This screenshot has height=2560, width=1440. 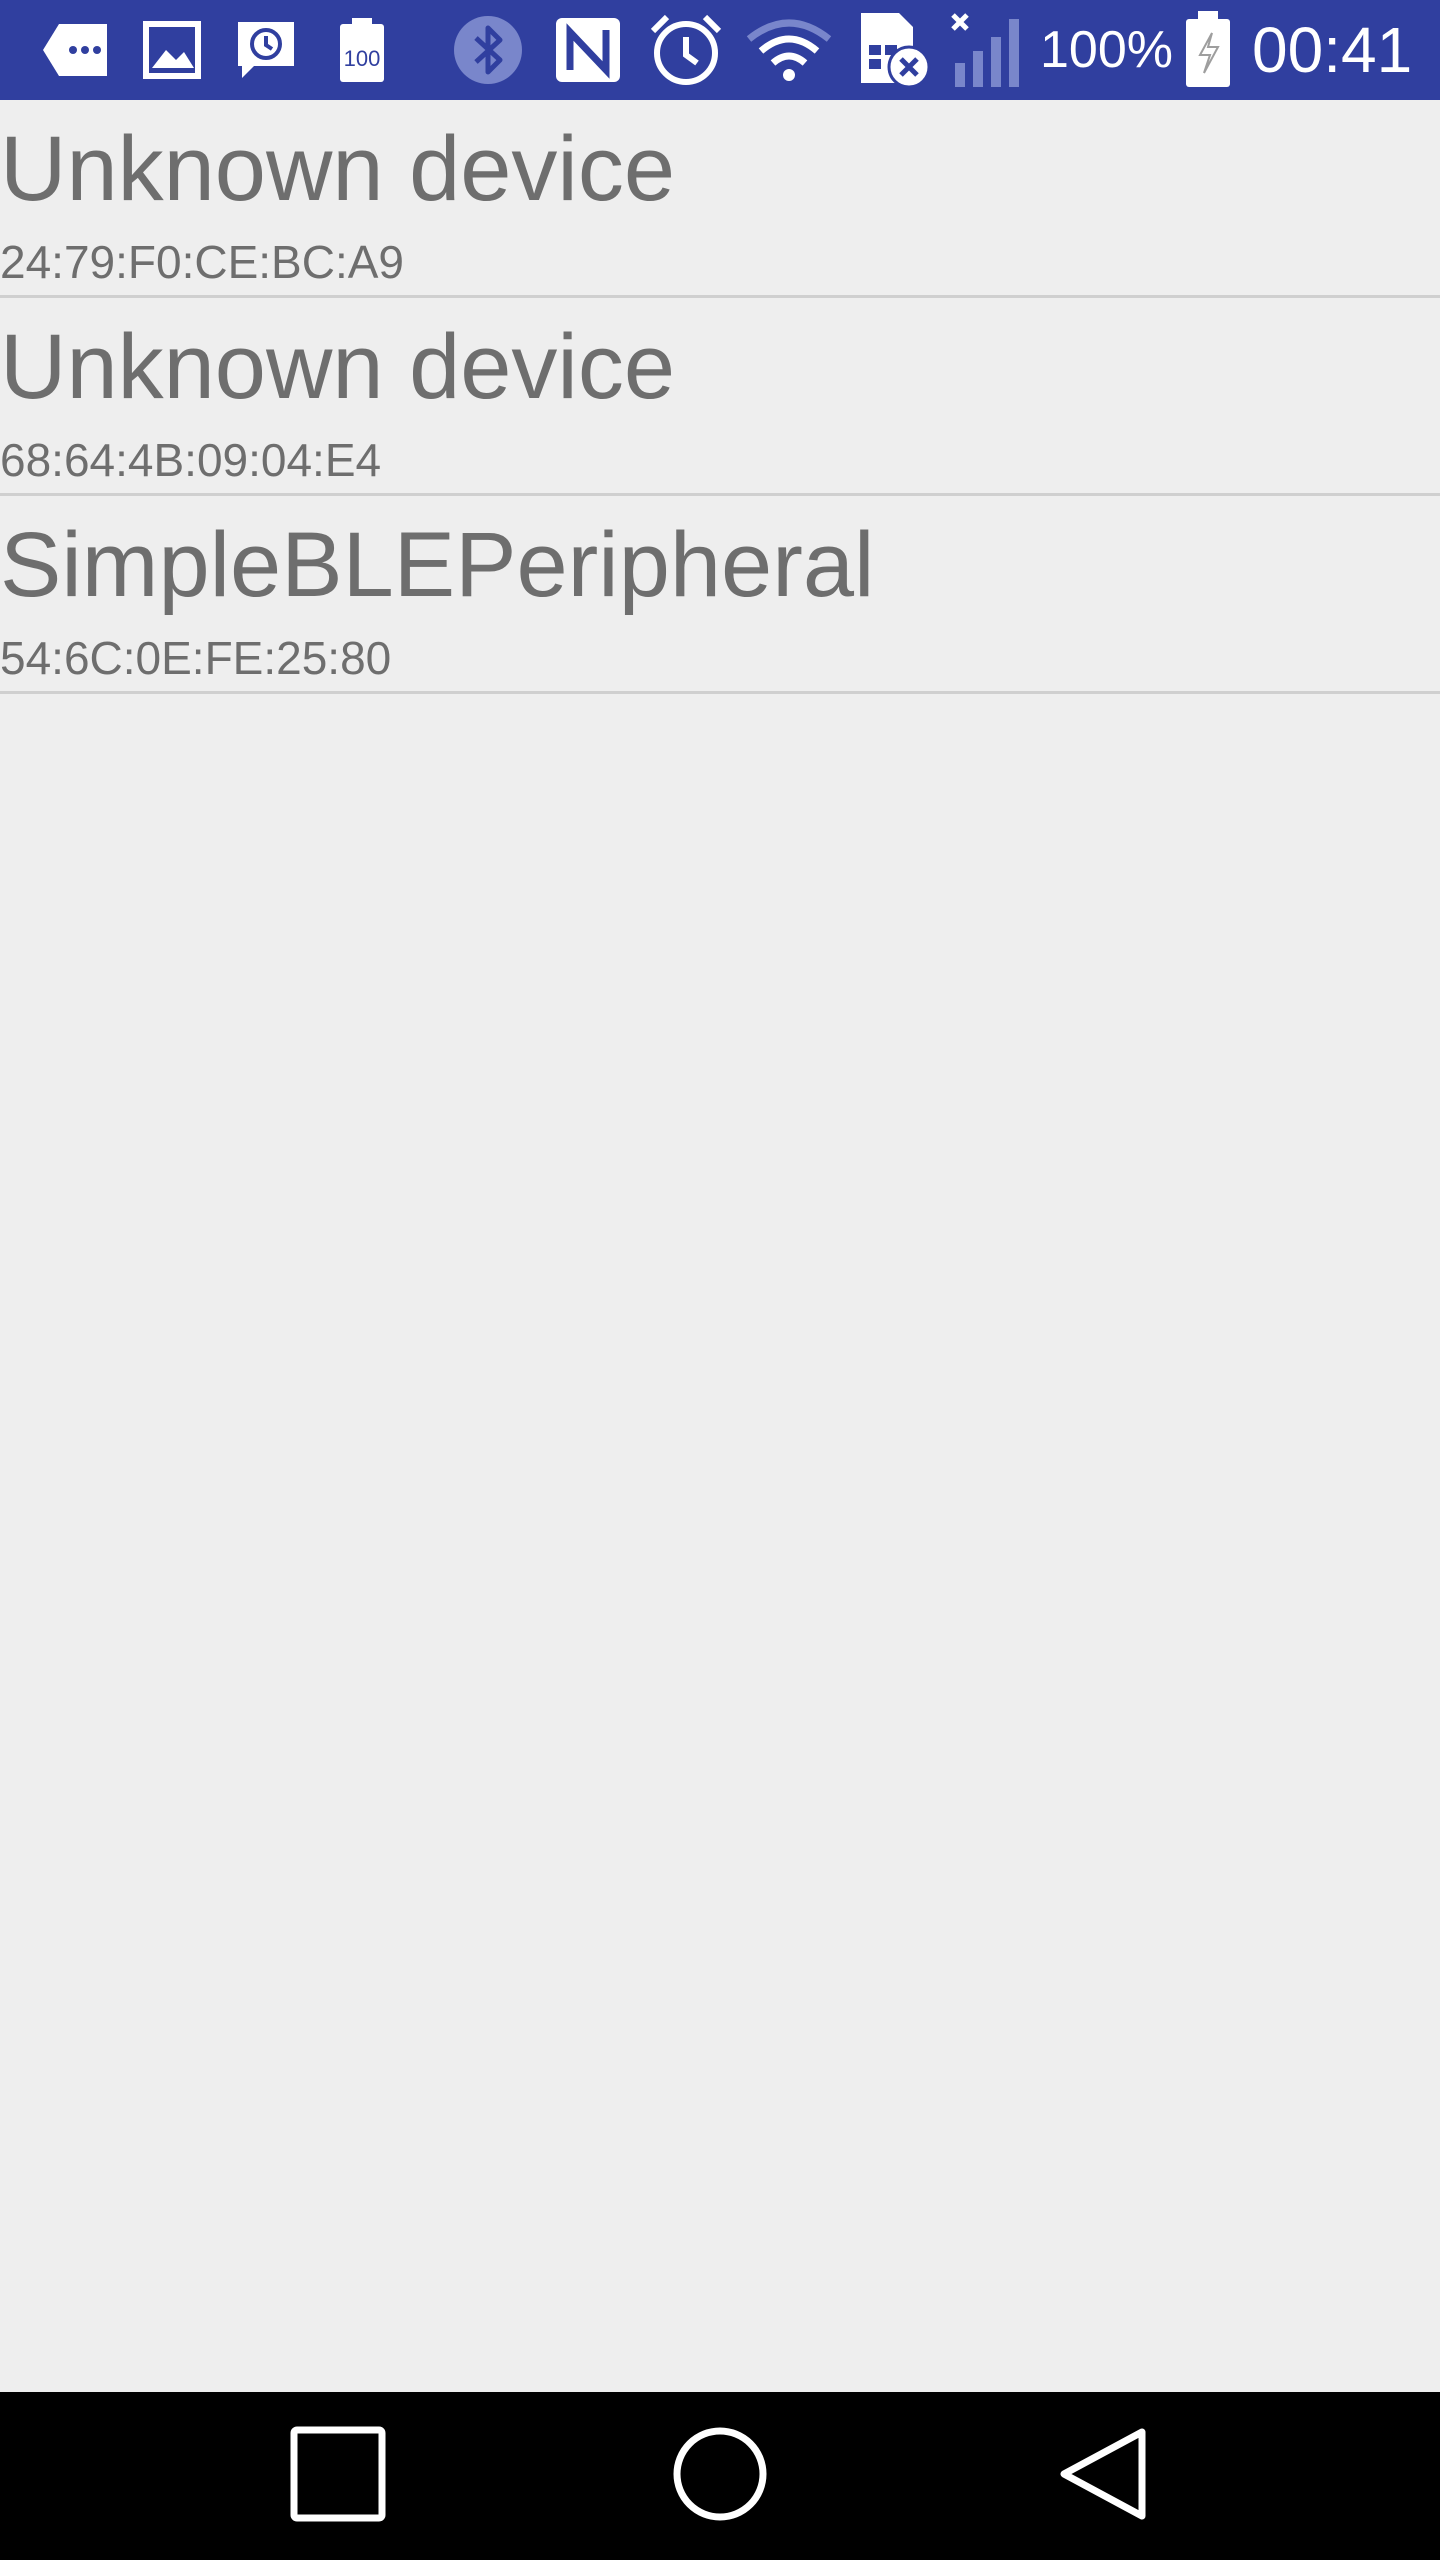 I want to click on recents-square-icon, so click(x=338, y=2476).